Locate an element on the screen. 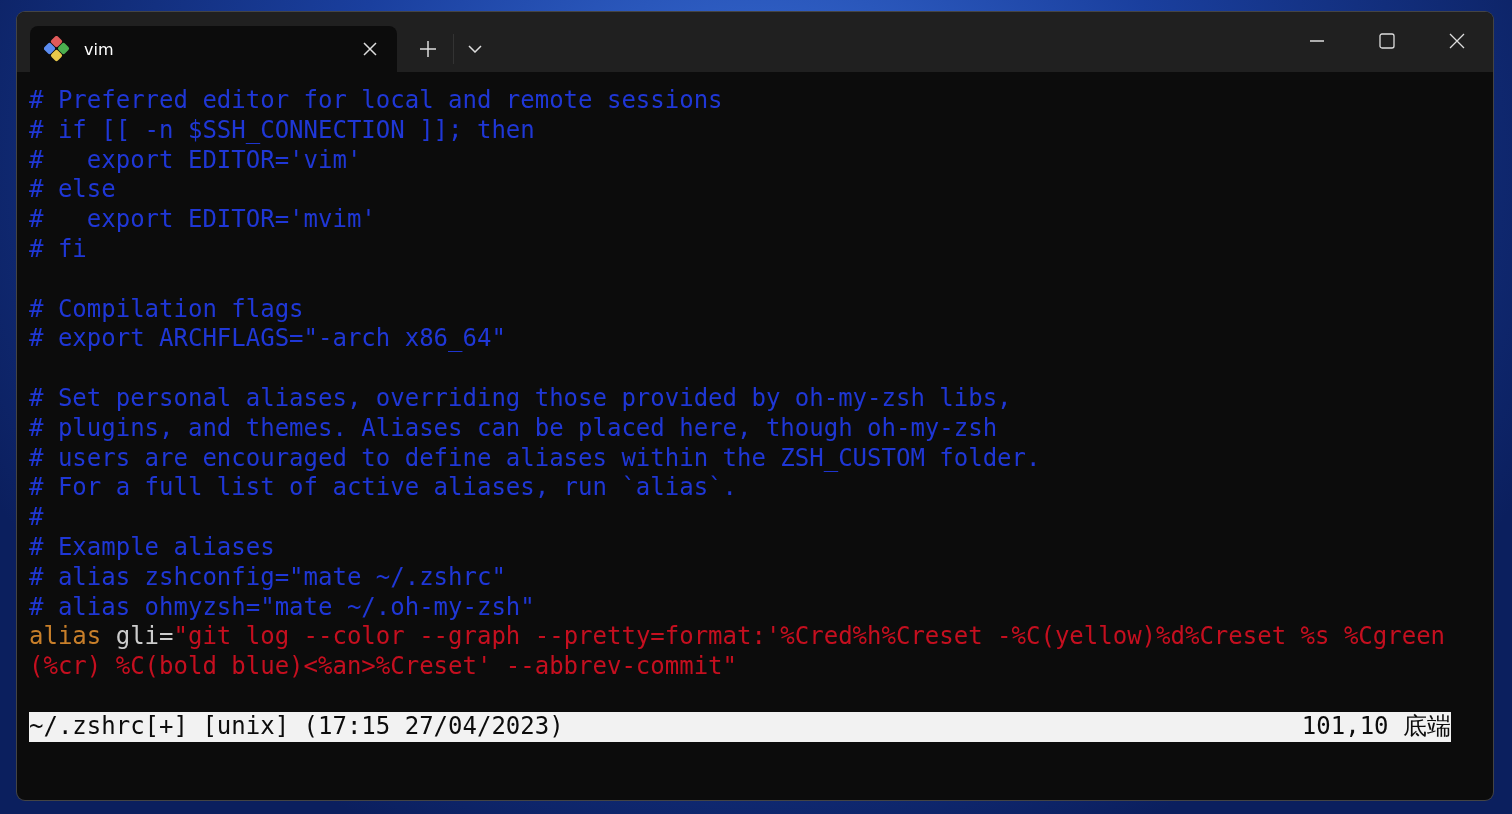 The height and width of the screenshot is (814, 1512). maximize-icon is located at coordinates (1387, 41).